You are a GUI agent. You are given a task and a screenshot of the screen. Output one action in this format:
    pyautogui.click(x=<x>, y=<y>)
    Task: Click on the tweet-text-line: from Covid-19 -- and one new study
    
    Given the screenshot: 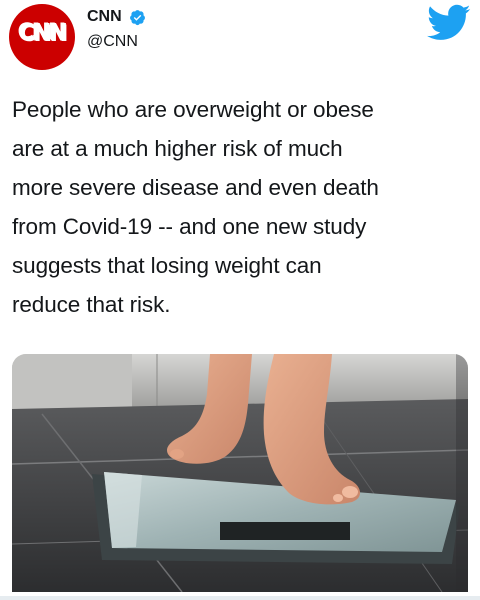 What is the action you would take?
    pyautogui.click(x=189, y=226)
    